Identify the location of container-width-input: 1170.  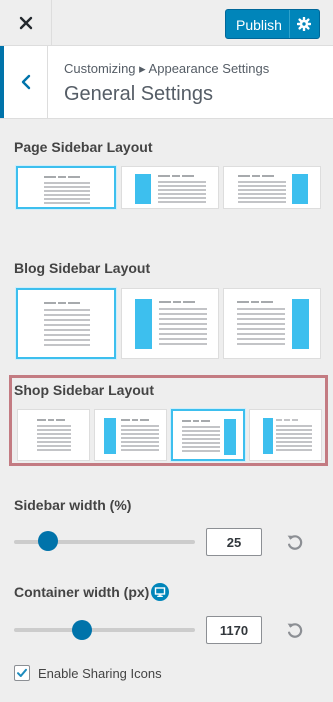
(234, 630).